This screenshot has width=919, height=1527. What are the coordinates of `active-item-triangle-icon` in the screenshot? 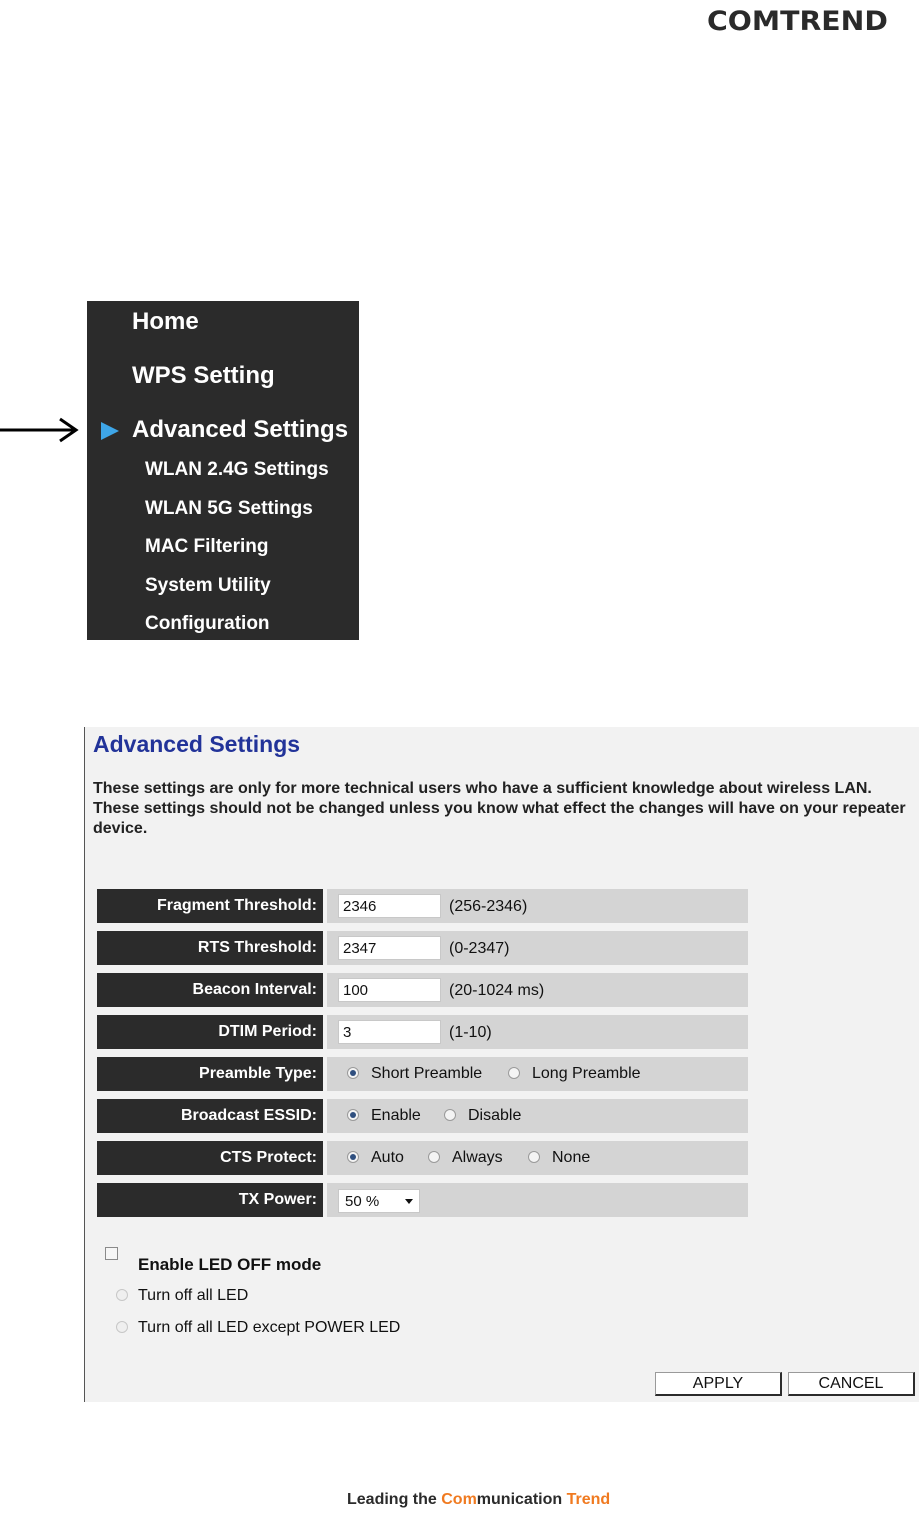 It's located at (110, 431).